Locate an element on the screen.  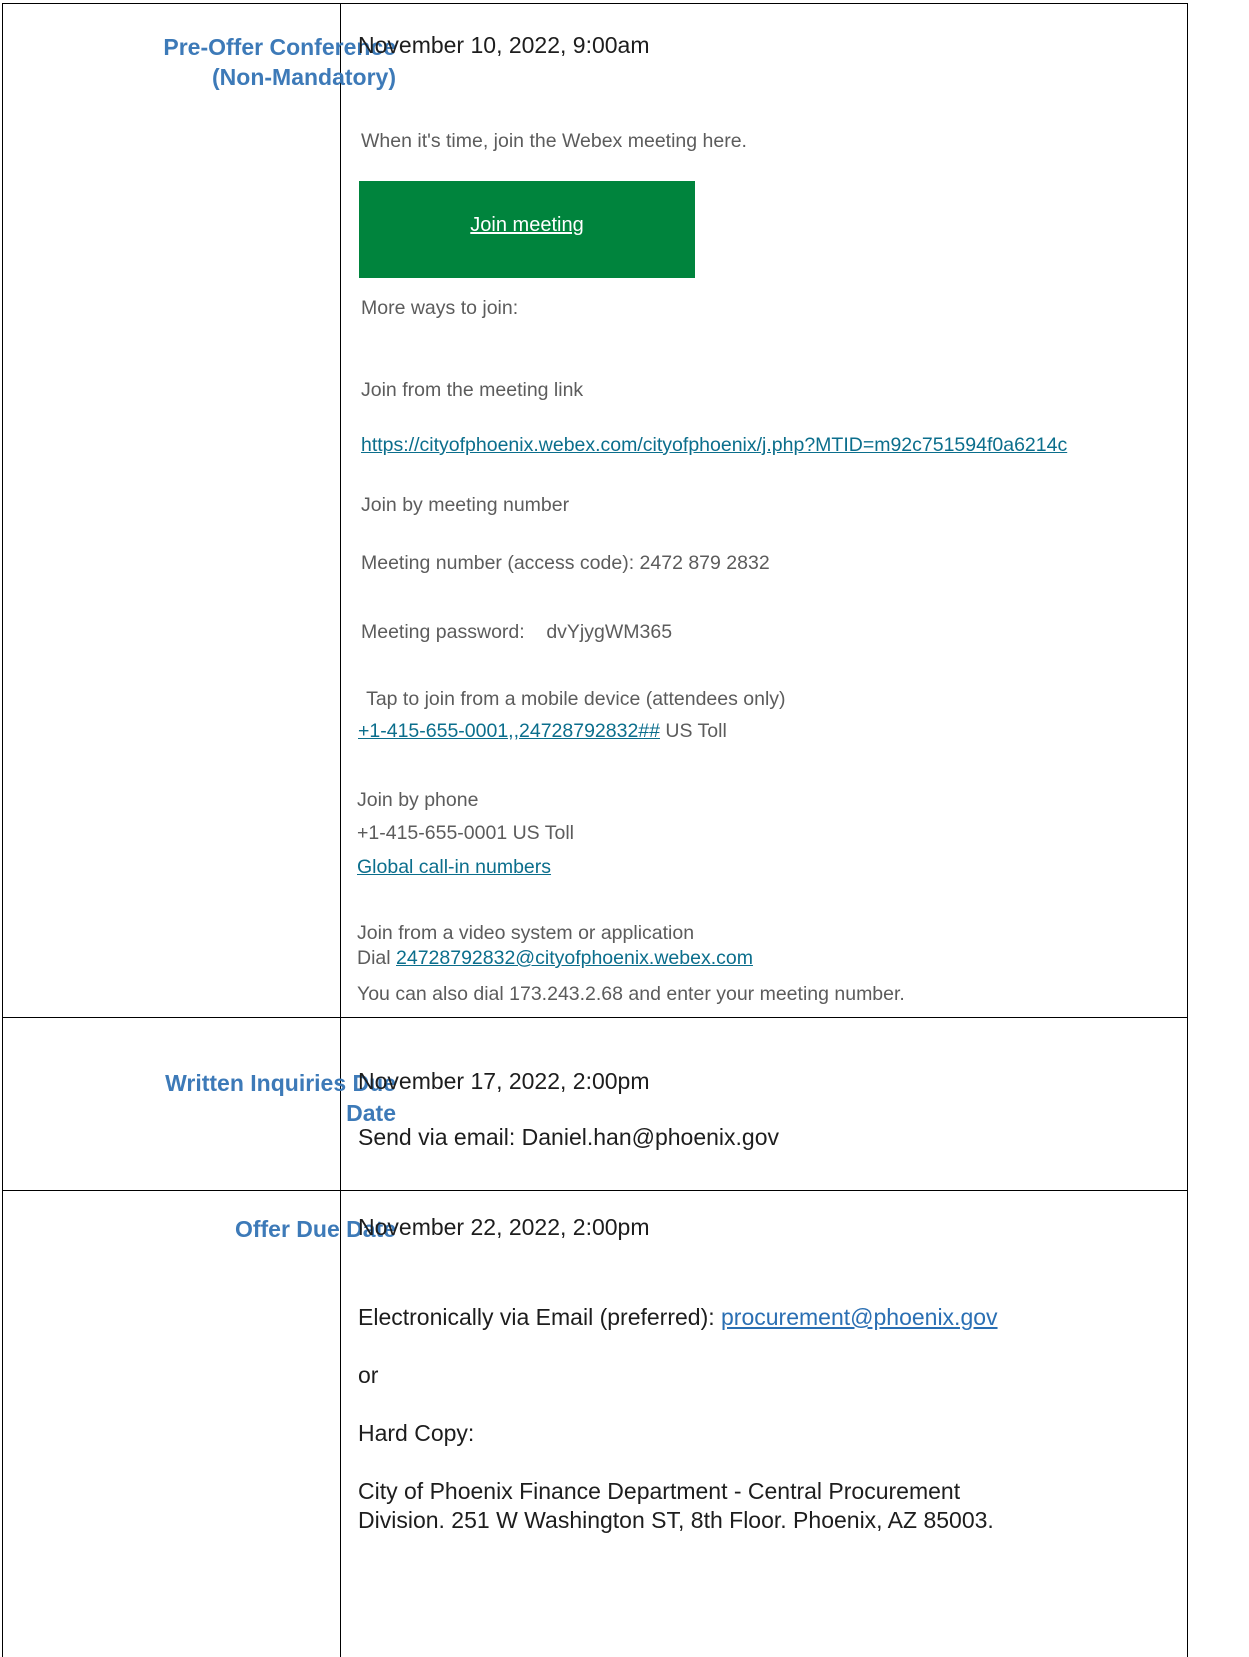
hard-copy-heading: Hard Copy: is located at coordinates (416, 1433).